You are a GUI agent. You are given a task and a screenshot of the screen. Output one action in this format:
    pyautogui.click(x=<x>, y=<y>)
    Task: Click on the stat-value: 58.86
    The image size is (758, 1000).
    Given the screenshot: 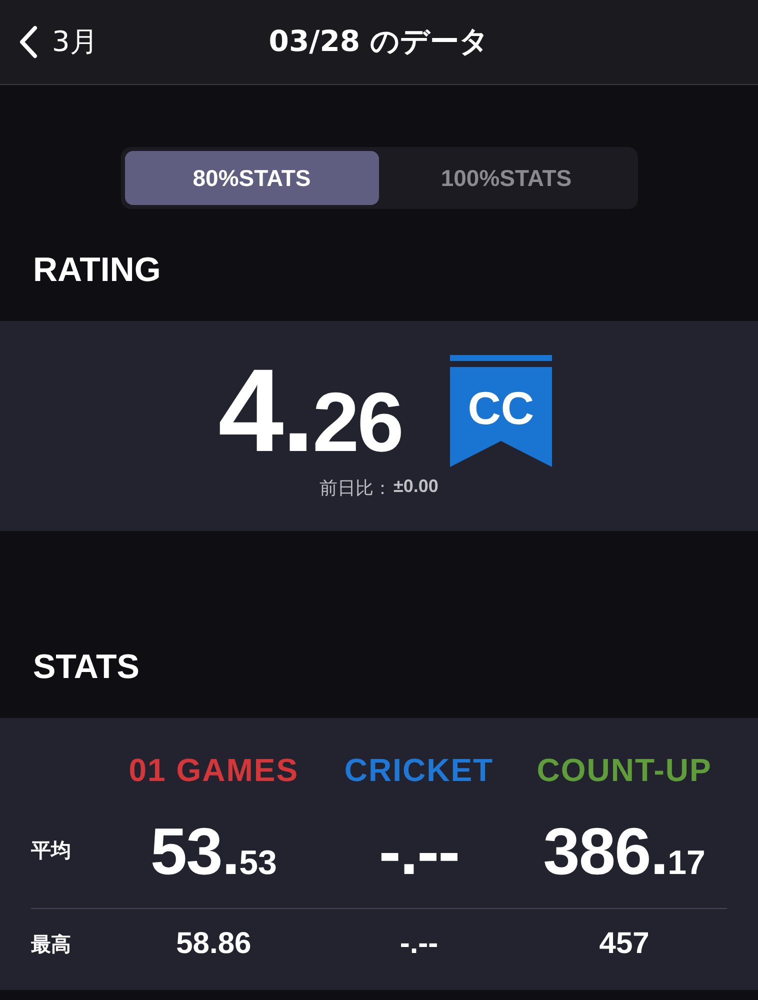 What is the action you would take?
    pyautogui.click(x=214, y=944)
    